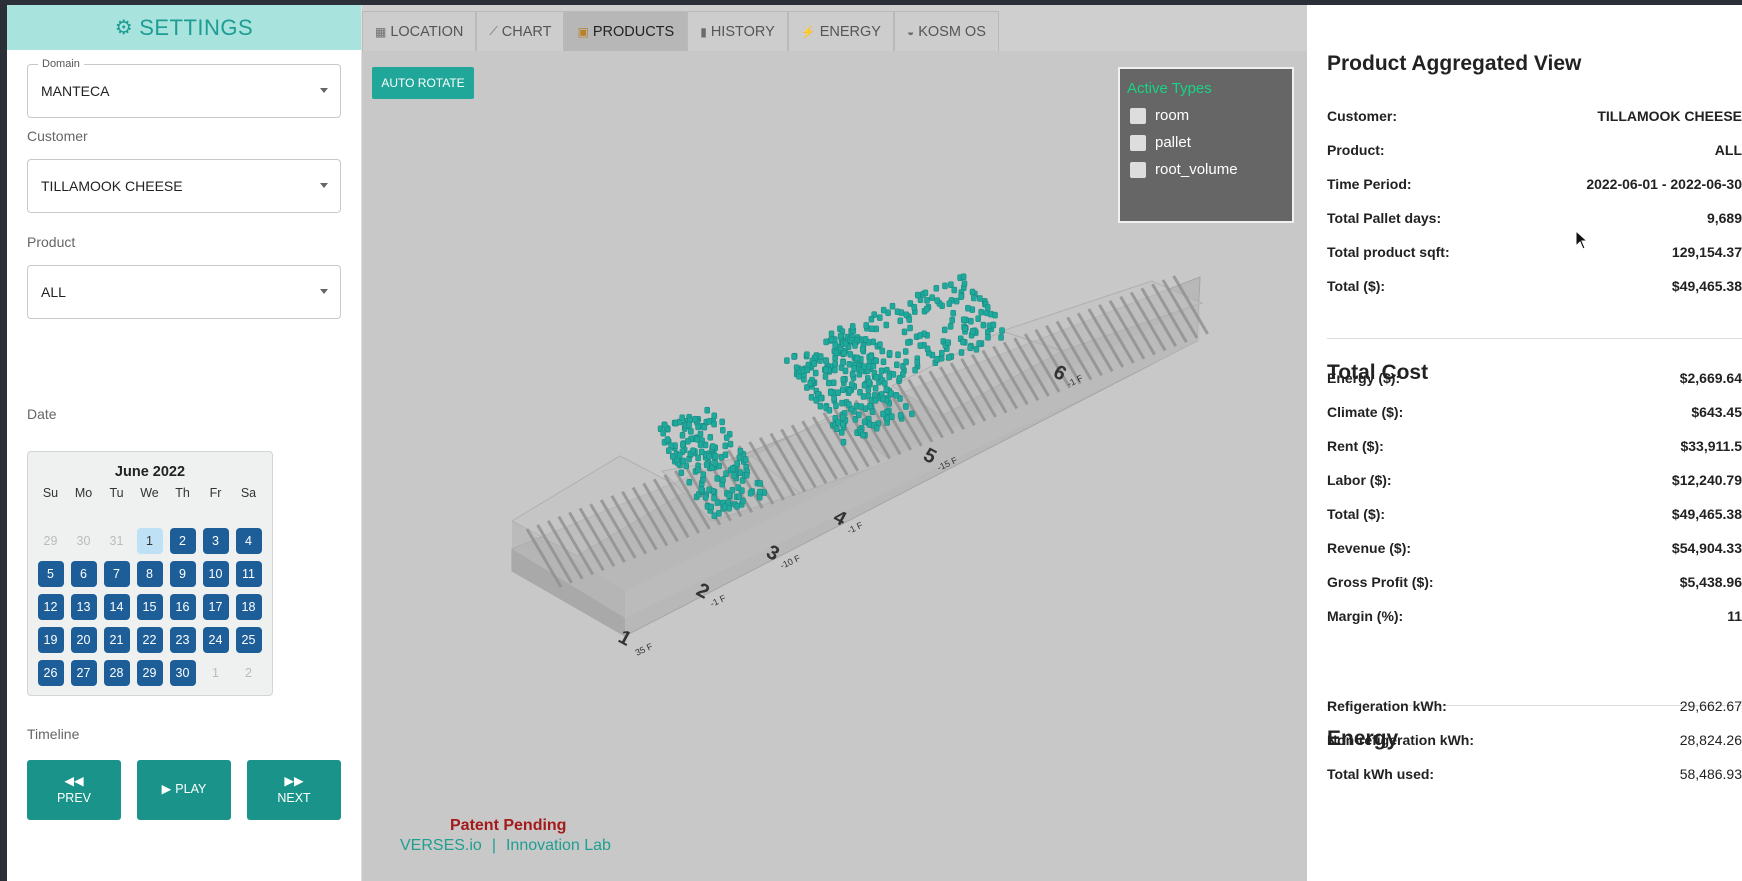 The height and width of the screenshot is (881, 1742). I want to click on domain-select: Domain MANTECA, so click(184, 88).